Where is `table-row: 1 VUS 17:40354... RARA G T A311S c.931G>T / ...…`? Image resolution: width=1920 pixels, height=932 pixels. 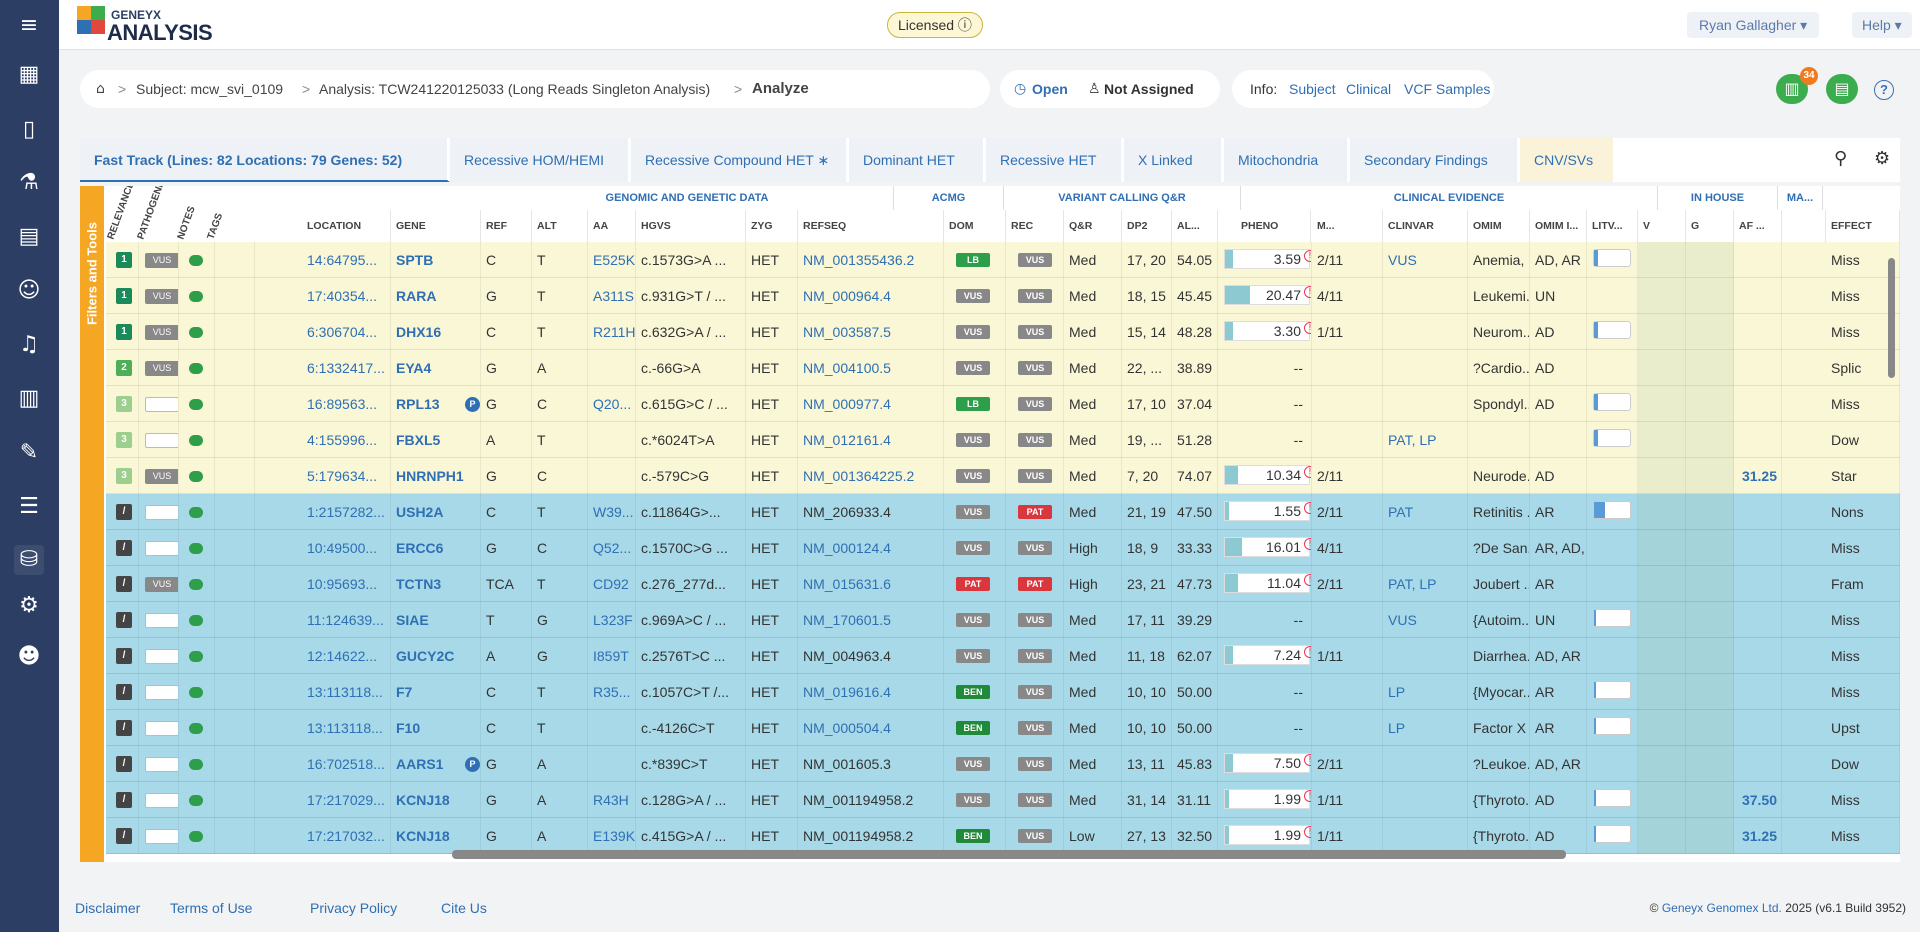
table-row: 1 VUS 17:40354... RARA G T A311S c.931G>T / ...… is located at coordinates (1003, 296).